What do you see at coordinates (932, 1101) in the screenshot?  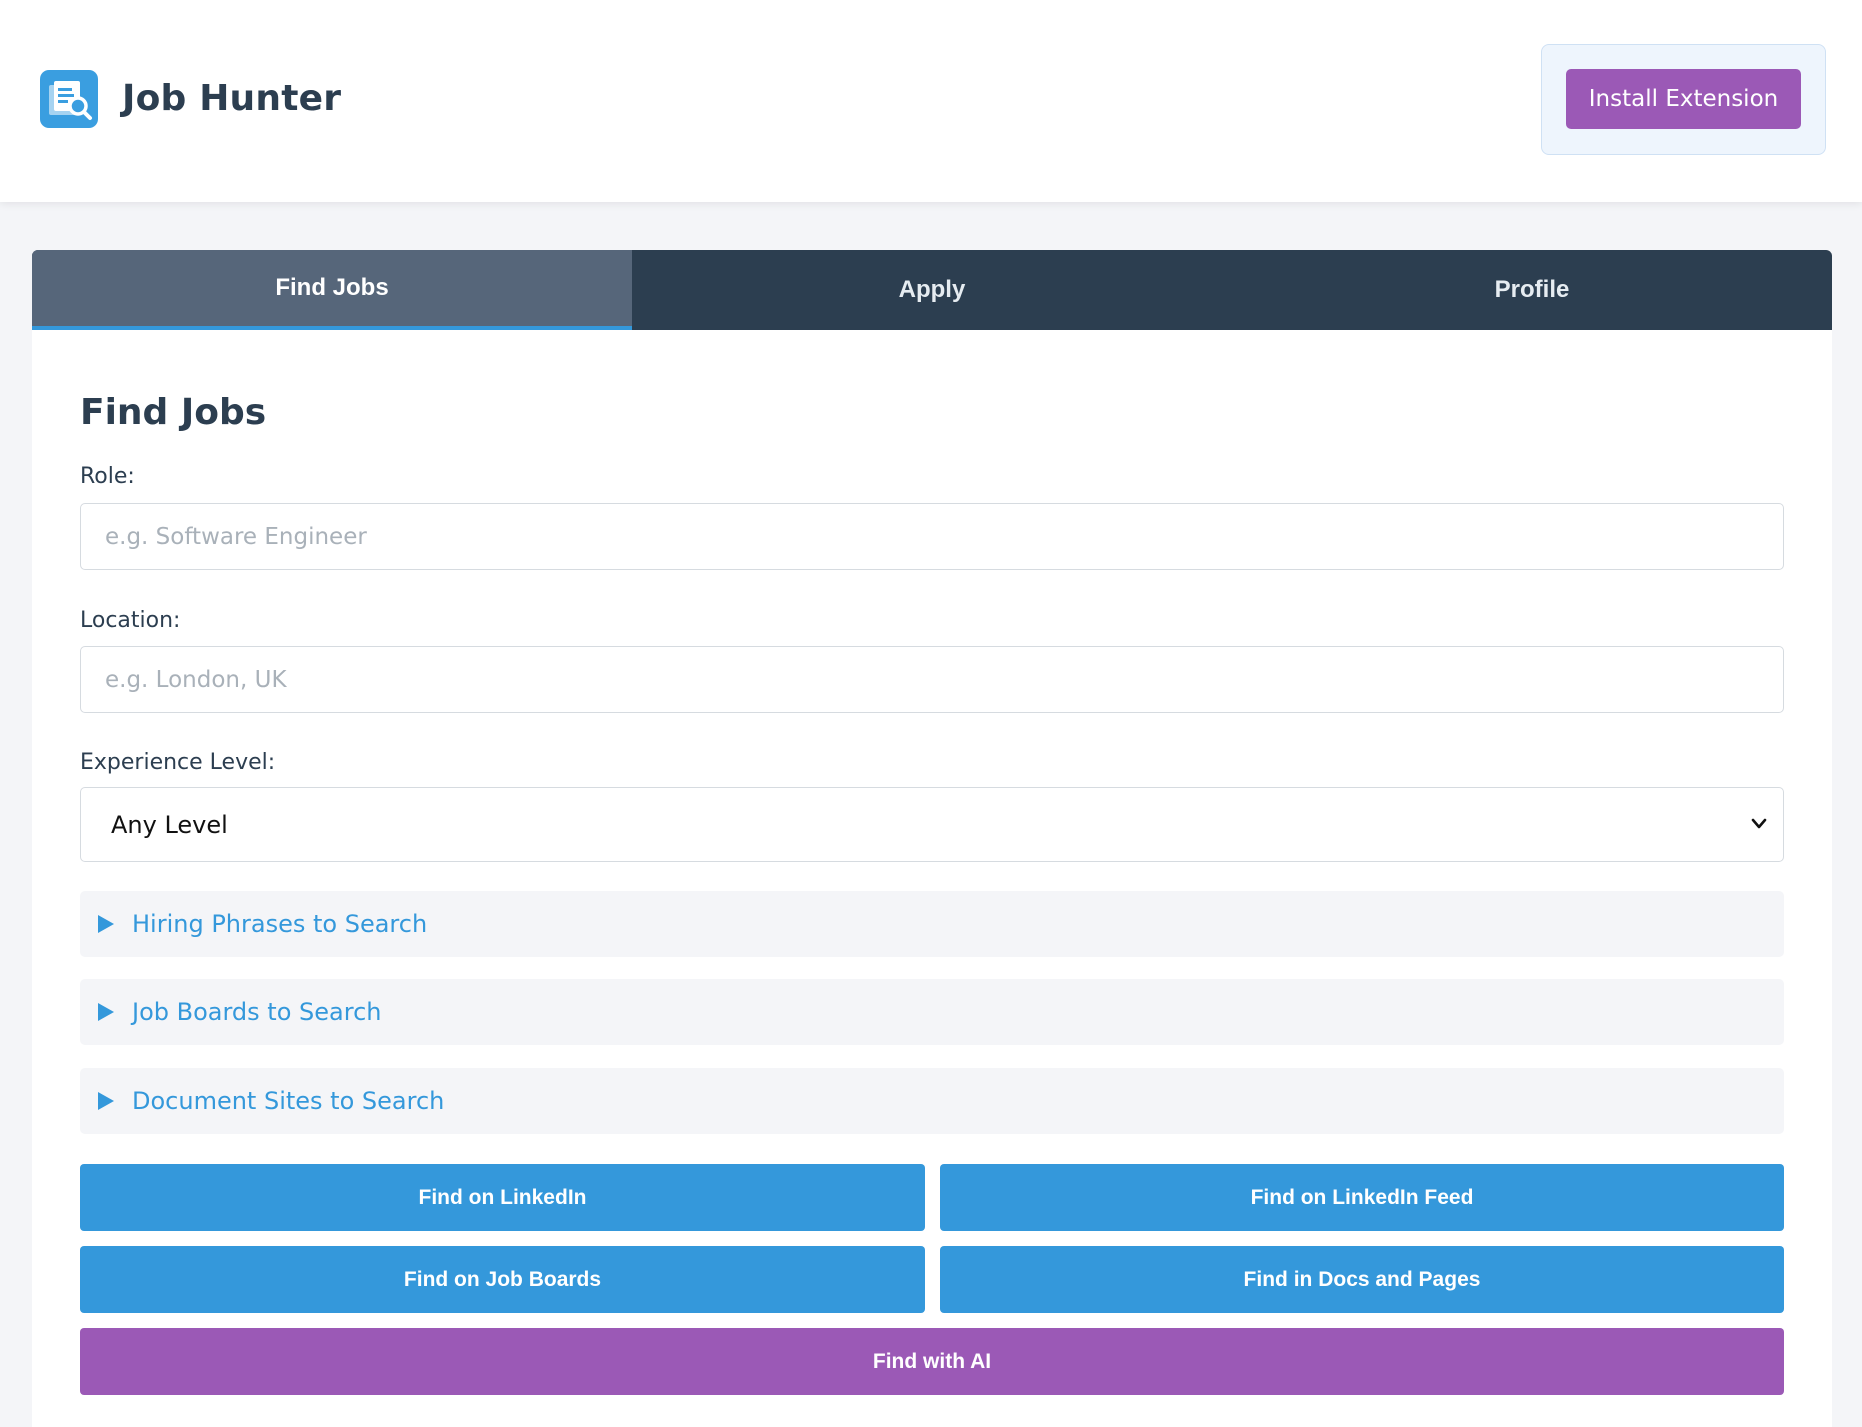 I see `accordion-document-sites: Document Sites to Search` at bounding box center [932, 1101].